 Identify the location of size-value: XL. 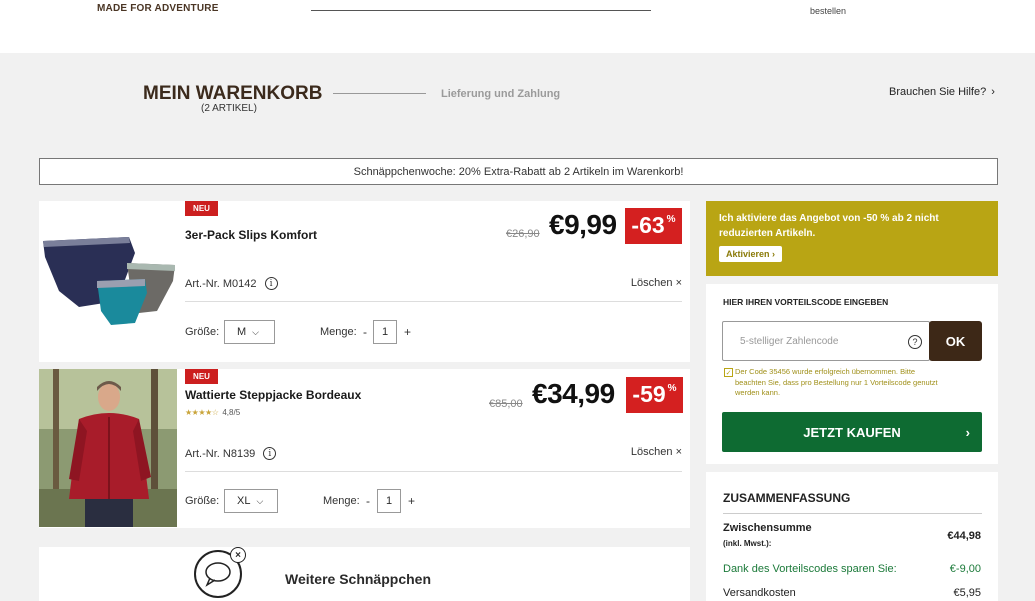
(244, 501).